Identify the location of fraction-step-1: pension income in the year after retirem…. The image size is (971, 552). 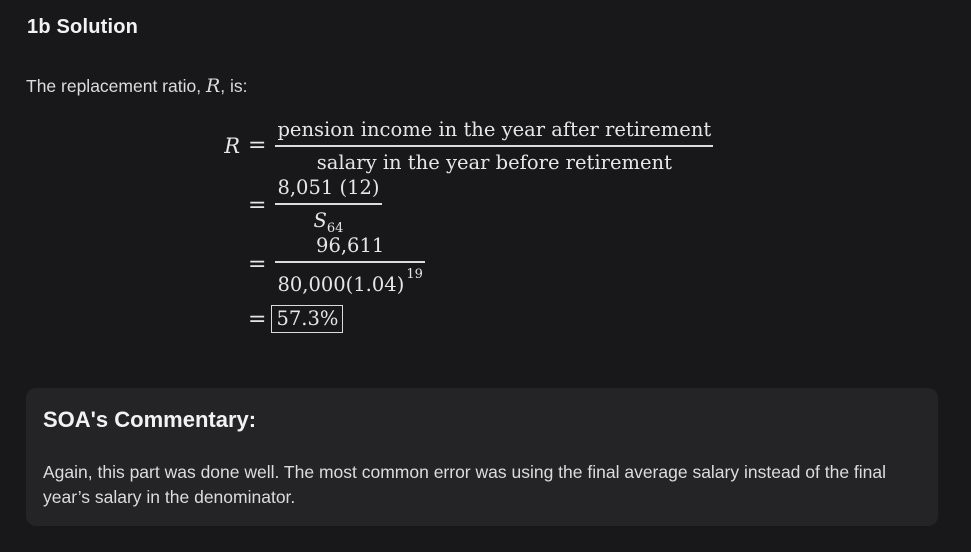
(494, 146).